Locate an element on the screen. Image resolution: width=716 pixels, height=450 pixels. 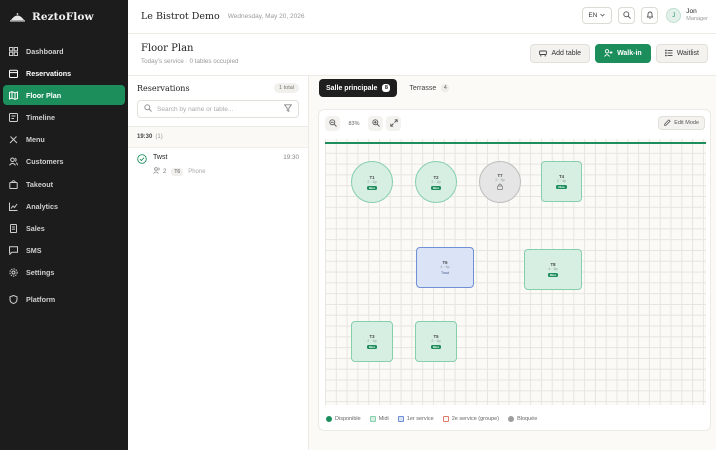
language-select: EN is located at coordinates (597, 15).